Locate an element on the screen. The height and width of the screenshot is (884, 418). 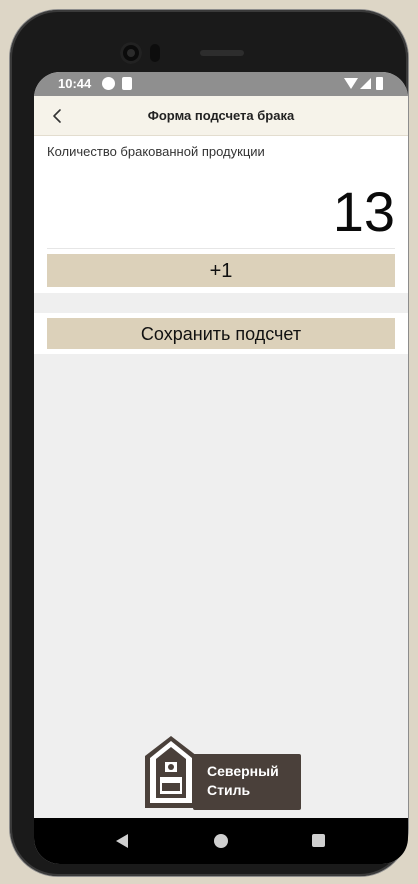
front-camera-icon is located at coordinates (131, 53).